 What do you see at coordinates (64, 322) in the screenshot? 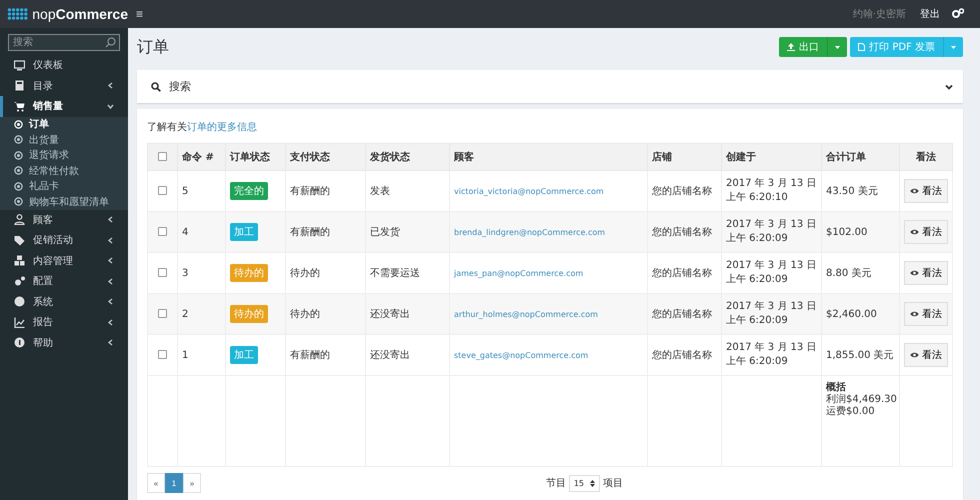
I see `sidebar-item: 报告` at bounding box center [64, 322].